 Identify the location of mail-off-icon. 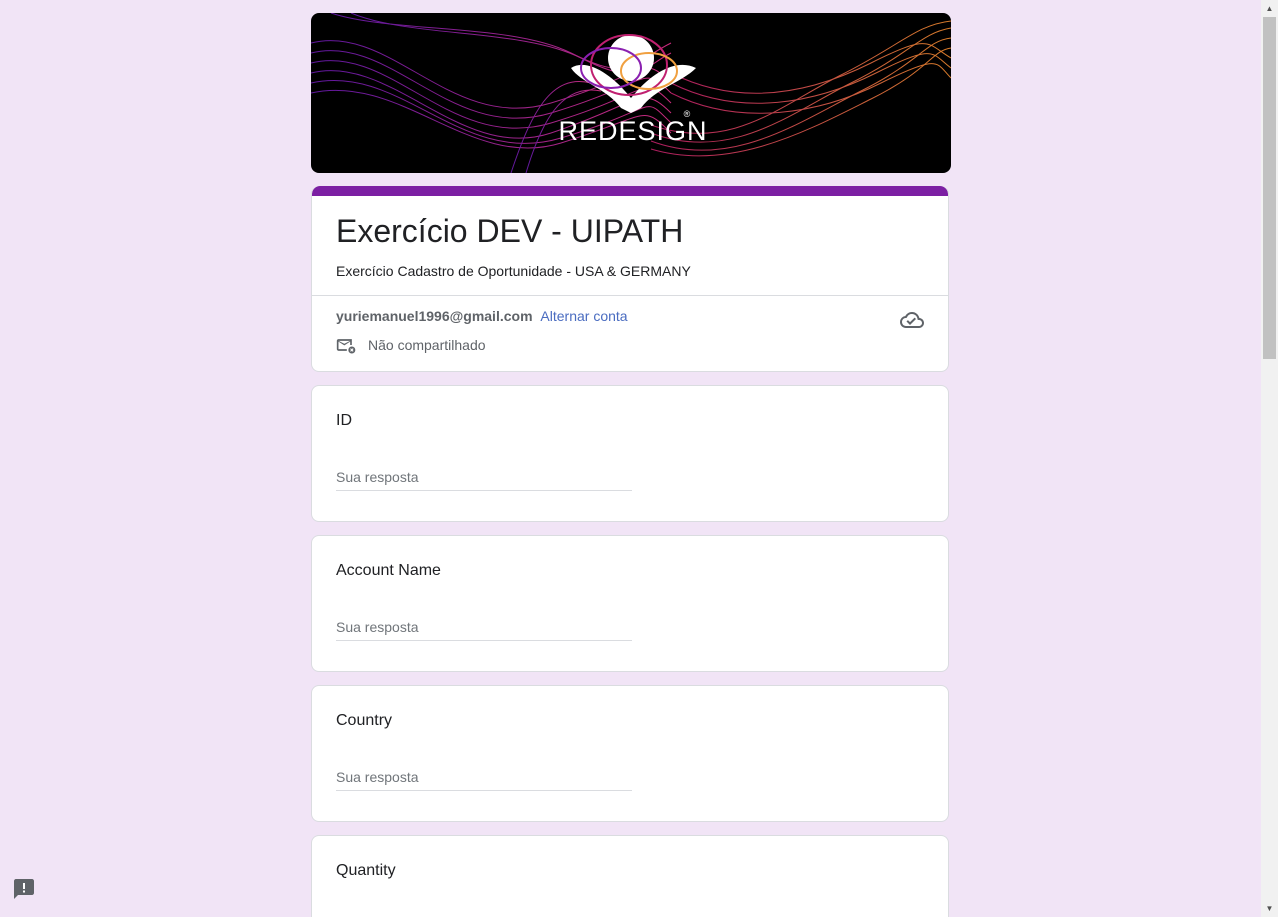
(346, 346).